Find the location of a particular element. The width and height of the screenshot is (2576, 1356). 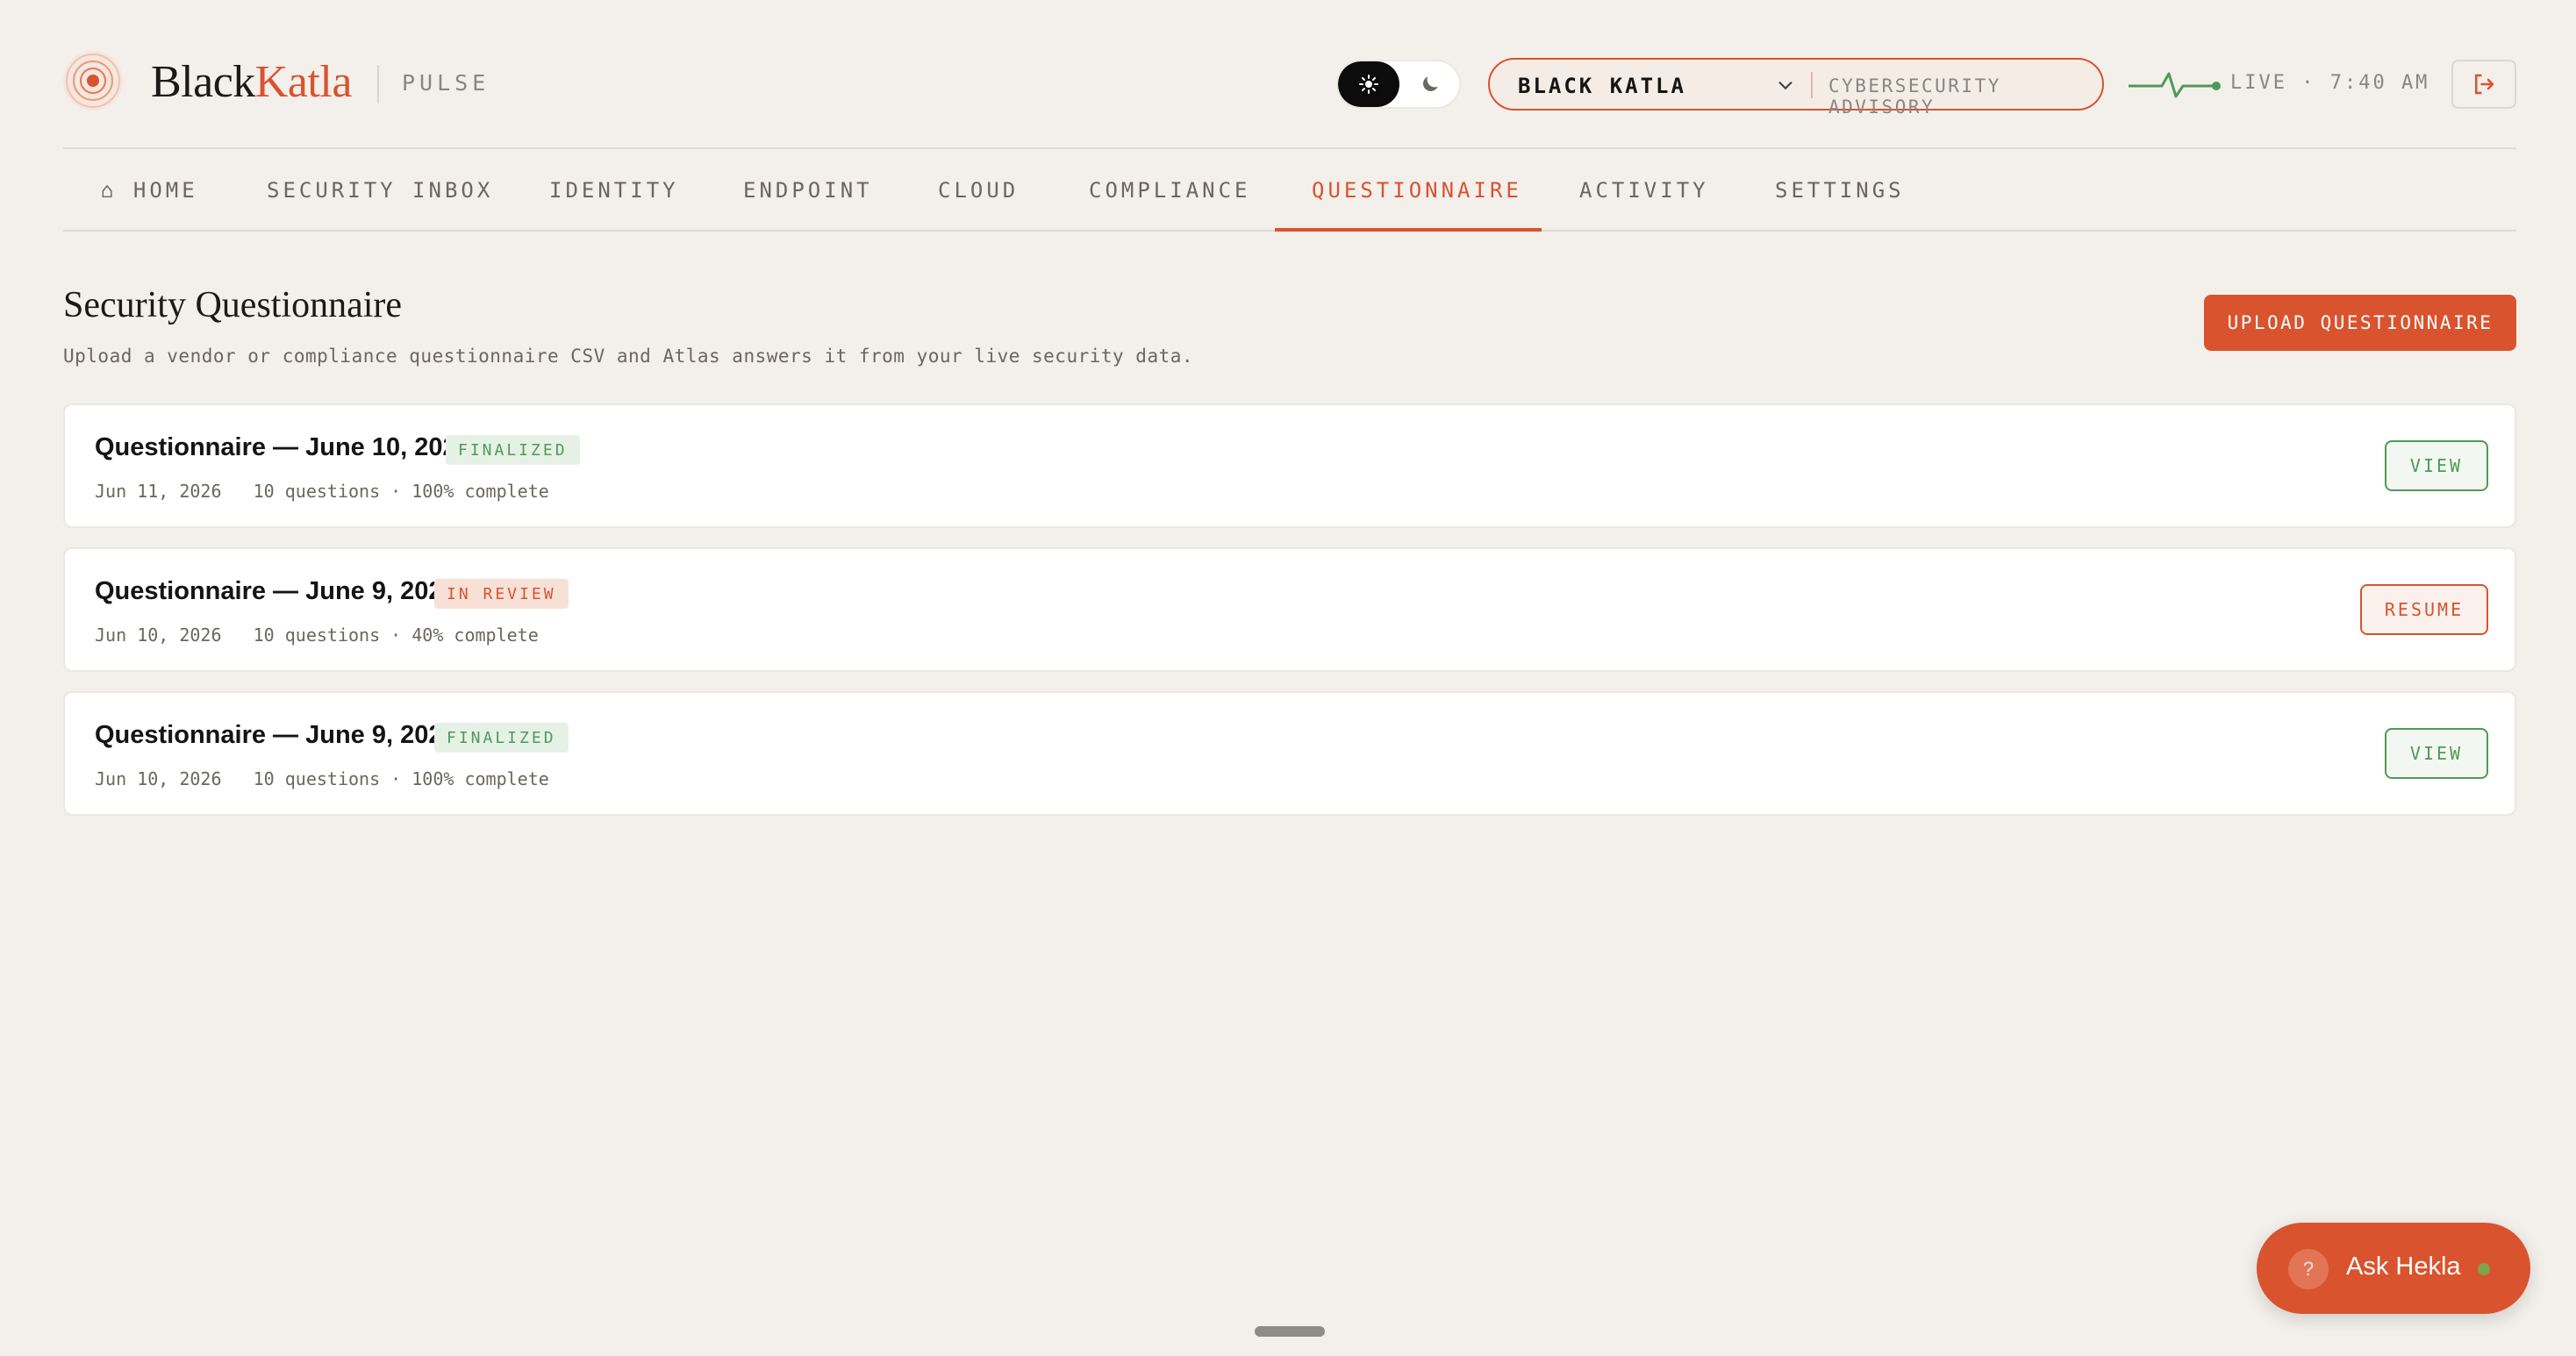

tab-questionnaire: QUESTIONNAIRE is located at coordinates (1417, 191).